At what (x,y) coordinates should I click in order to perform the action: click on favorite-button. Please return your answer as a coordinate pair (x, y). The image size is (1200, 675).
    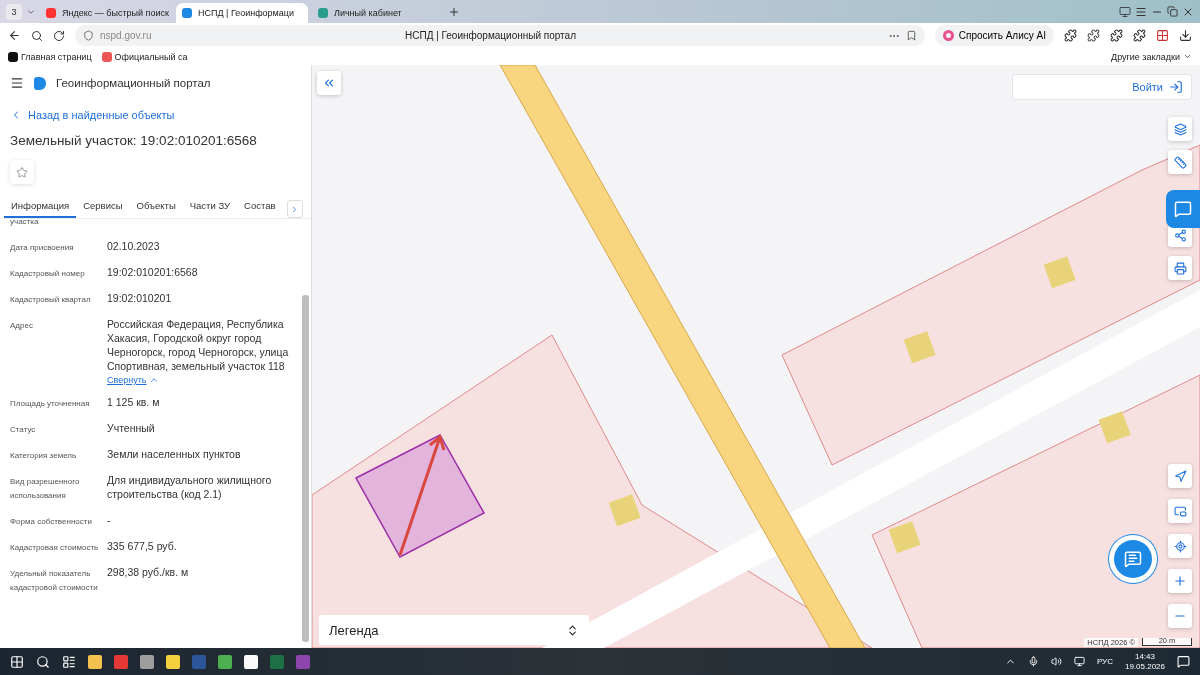
    Looking at the image, I should click on (22, 172).